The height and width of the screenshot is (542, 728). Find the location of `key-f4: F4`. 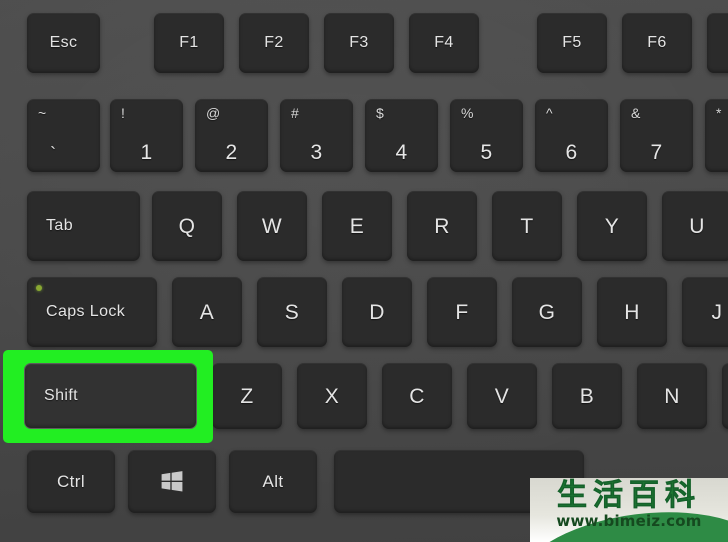

key-f4: F4 is located at coordinates (444, 43).